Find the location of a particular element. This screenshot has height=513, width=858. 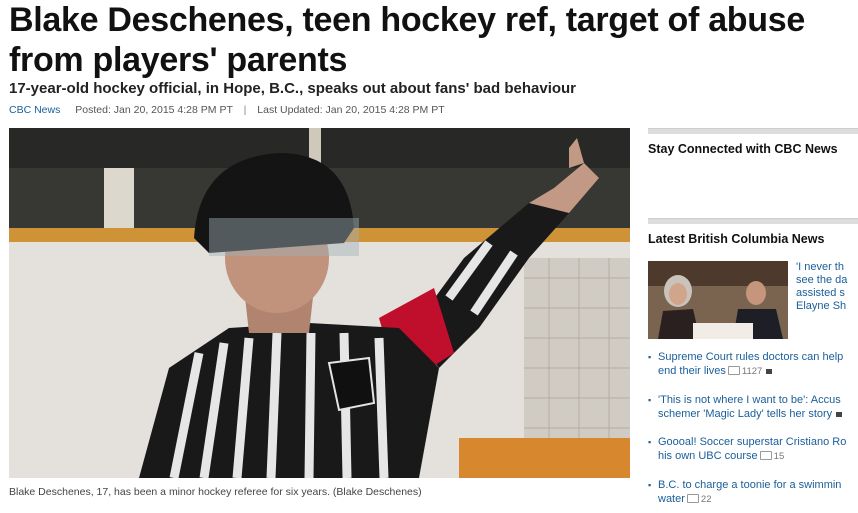

feature-line: assisted s is located at coordinates (820, 293).